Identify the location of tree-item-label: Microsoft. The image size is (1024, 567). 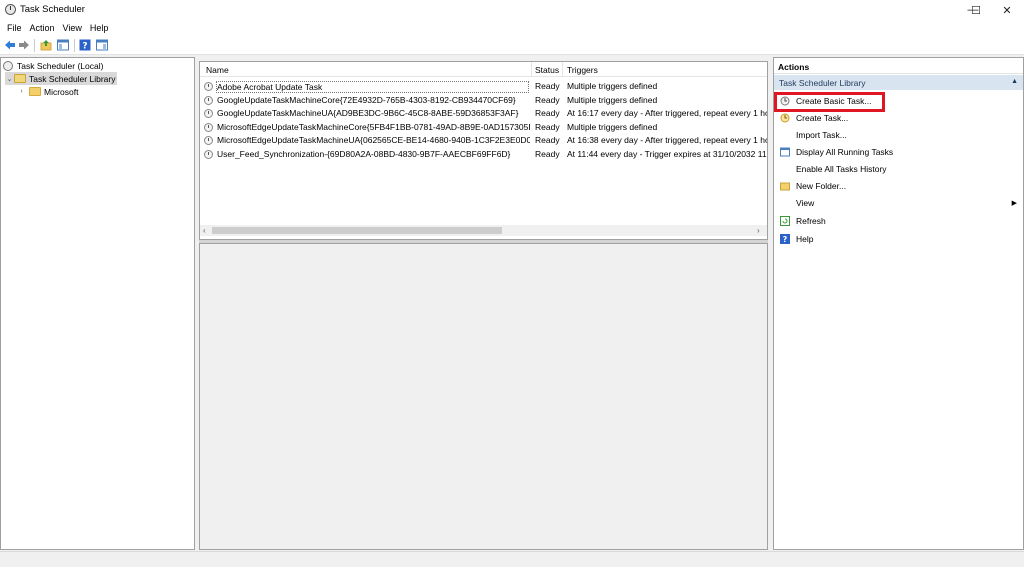
(61, 91).